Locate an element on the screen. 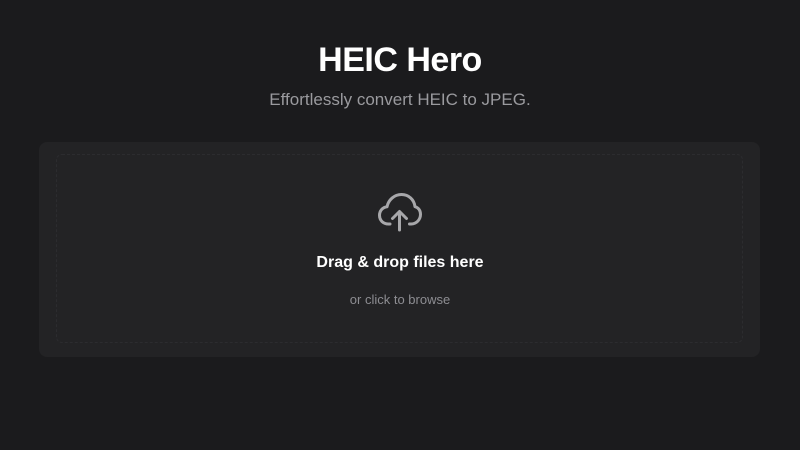  app-title: HEIC Hero is located at coordinates (400, 60).